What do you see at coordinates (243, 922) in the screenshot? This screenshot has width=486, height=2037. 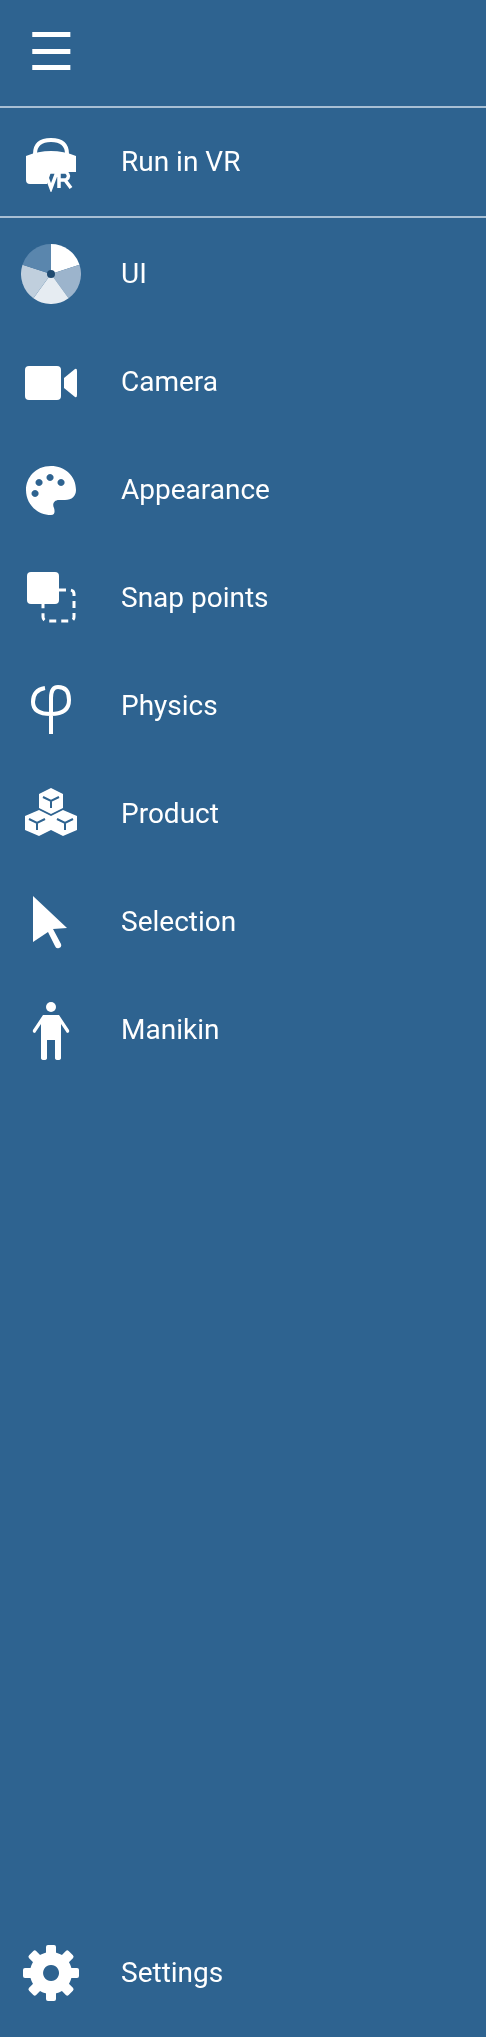 I see `menu-item: Selection` at bounding box center [243, 922].